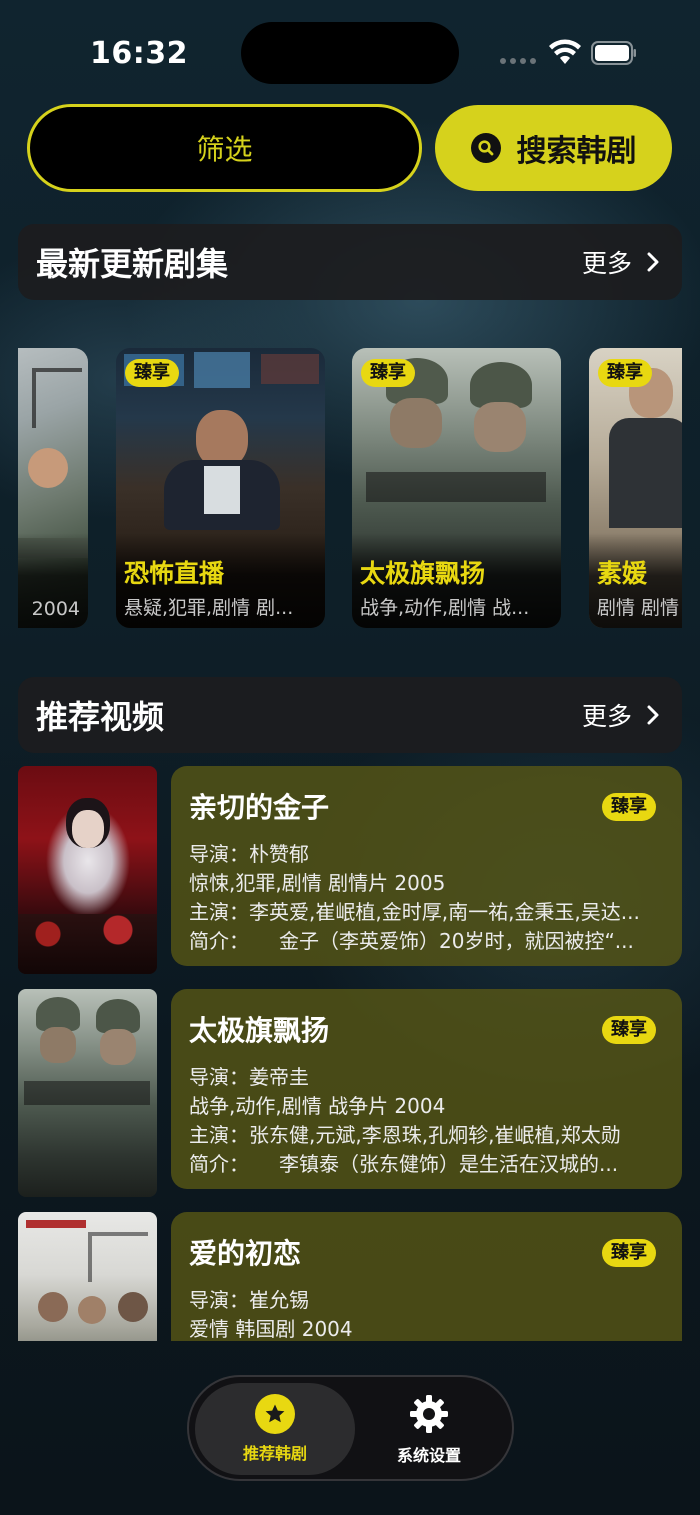 This screenshot has width=700, height=1515. What do you see at coordinates (426, 1276) in the screenshot?
I see `item-info: 爱的初恋 臻享 导演：崔允锡 爱情 韩国剧 2004` at bounding box center [426, 1276].